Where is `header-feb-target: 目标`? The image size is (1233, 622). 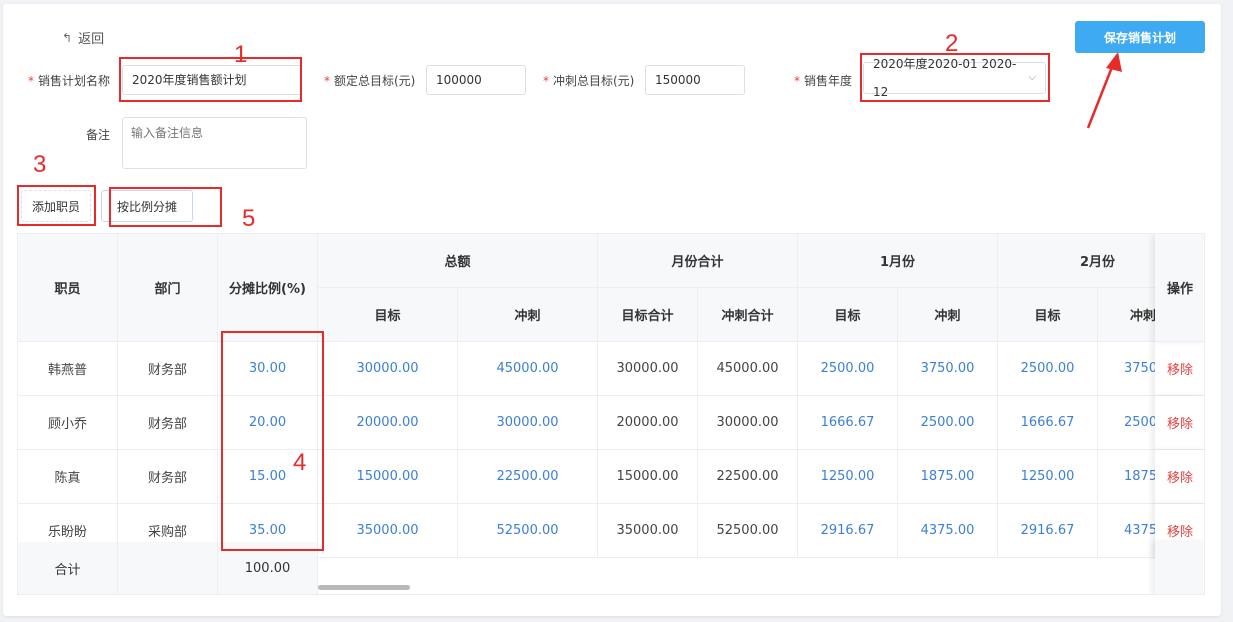
header-feb-target: 目标 is located at coordinates (1048, 315).